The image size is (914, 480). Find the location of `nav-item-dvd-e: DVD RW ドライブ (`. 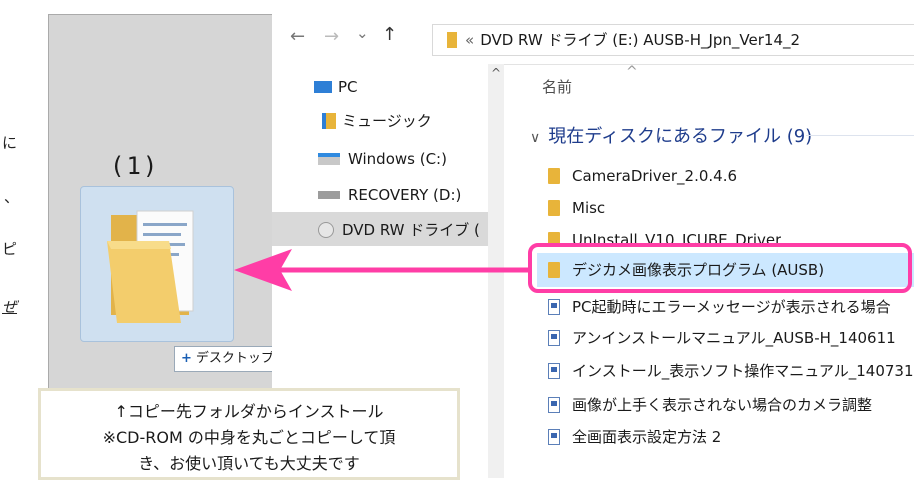

nav-item-dvd-e: DVD RW ドライブ ( is located at coordinates (403, 230).